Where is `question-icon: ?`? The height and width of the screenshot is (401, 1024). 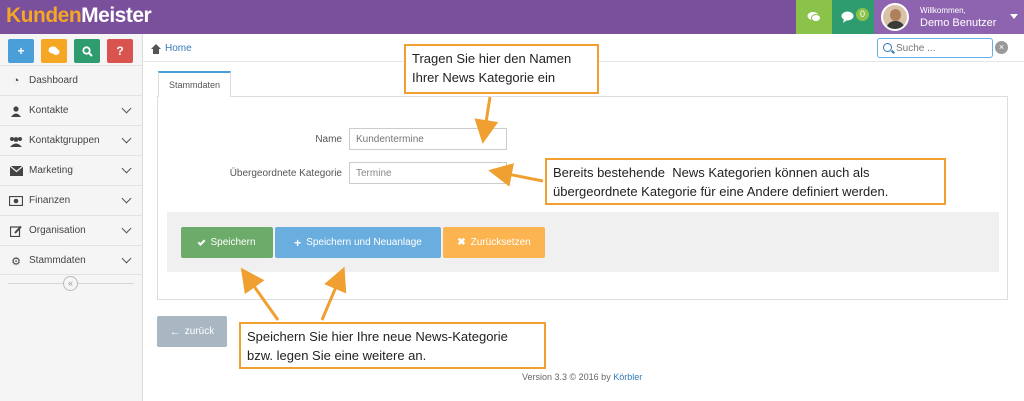
question-icon: ? is located at coordinates (120, 51).